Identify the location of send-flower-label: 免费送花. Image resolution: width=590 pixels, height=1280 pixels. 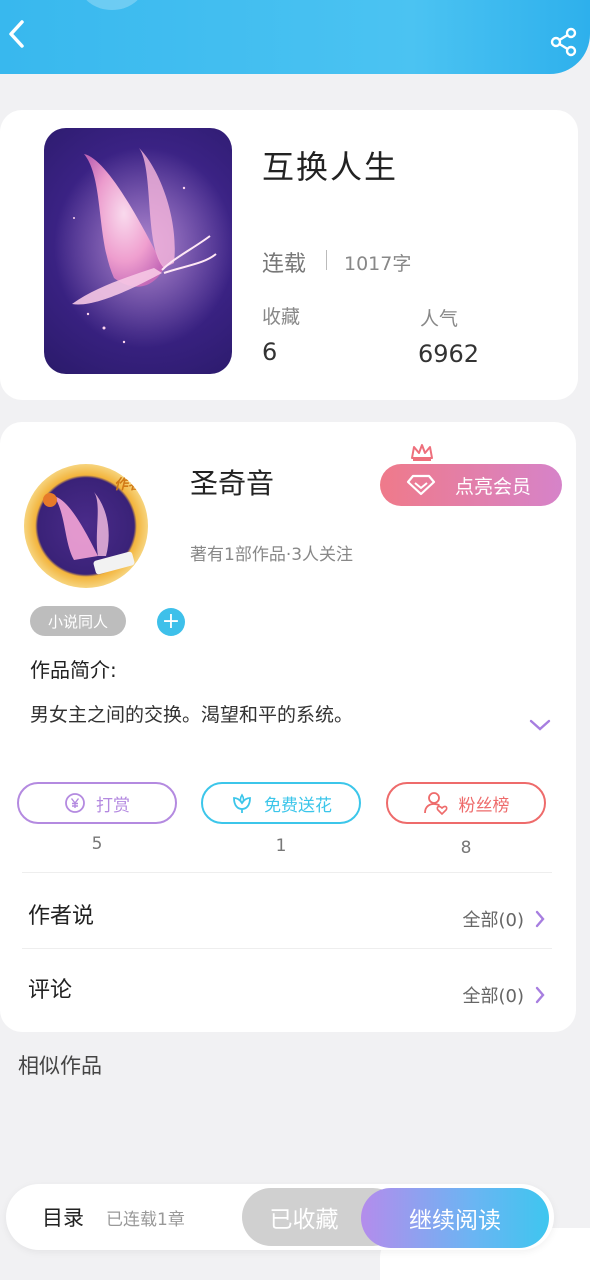
(298, 805).